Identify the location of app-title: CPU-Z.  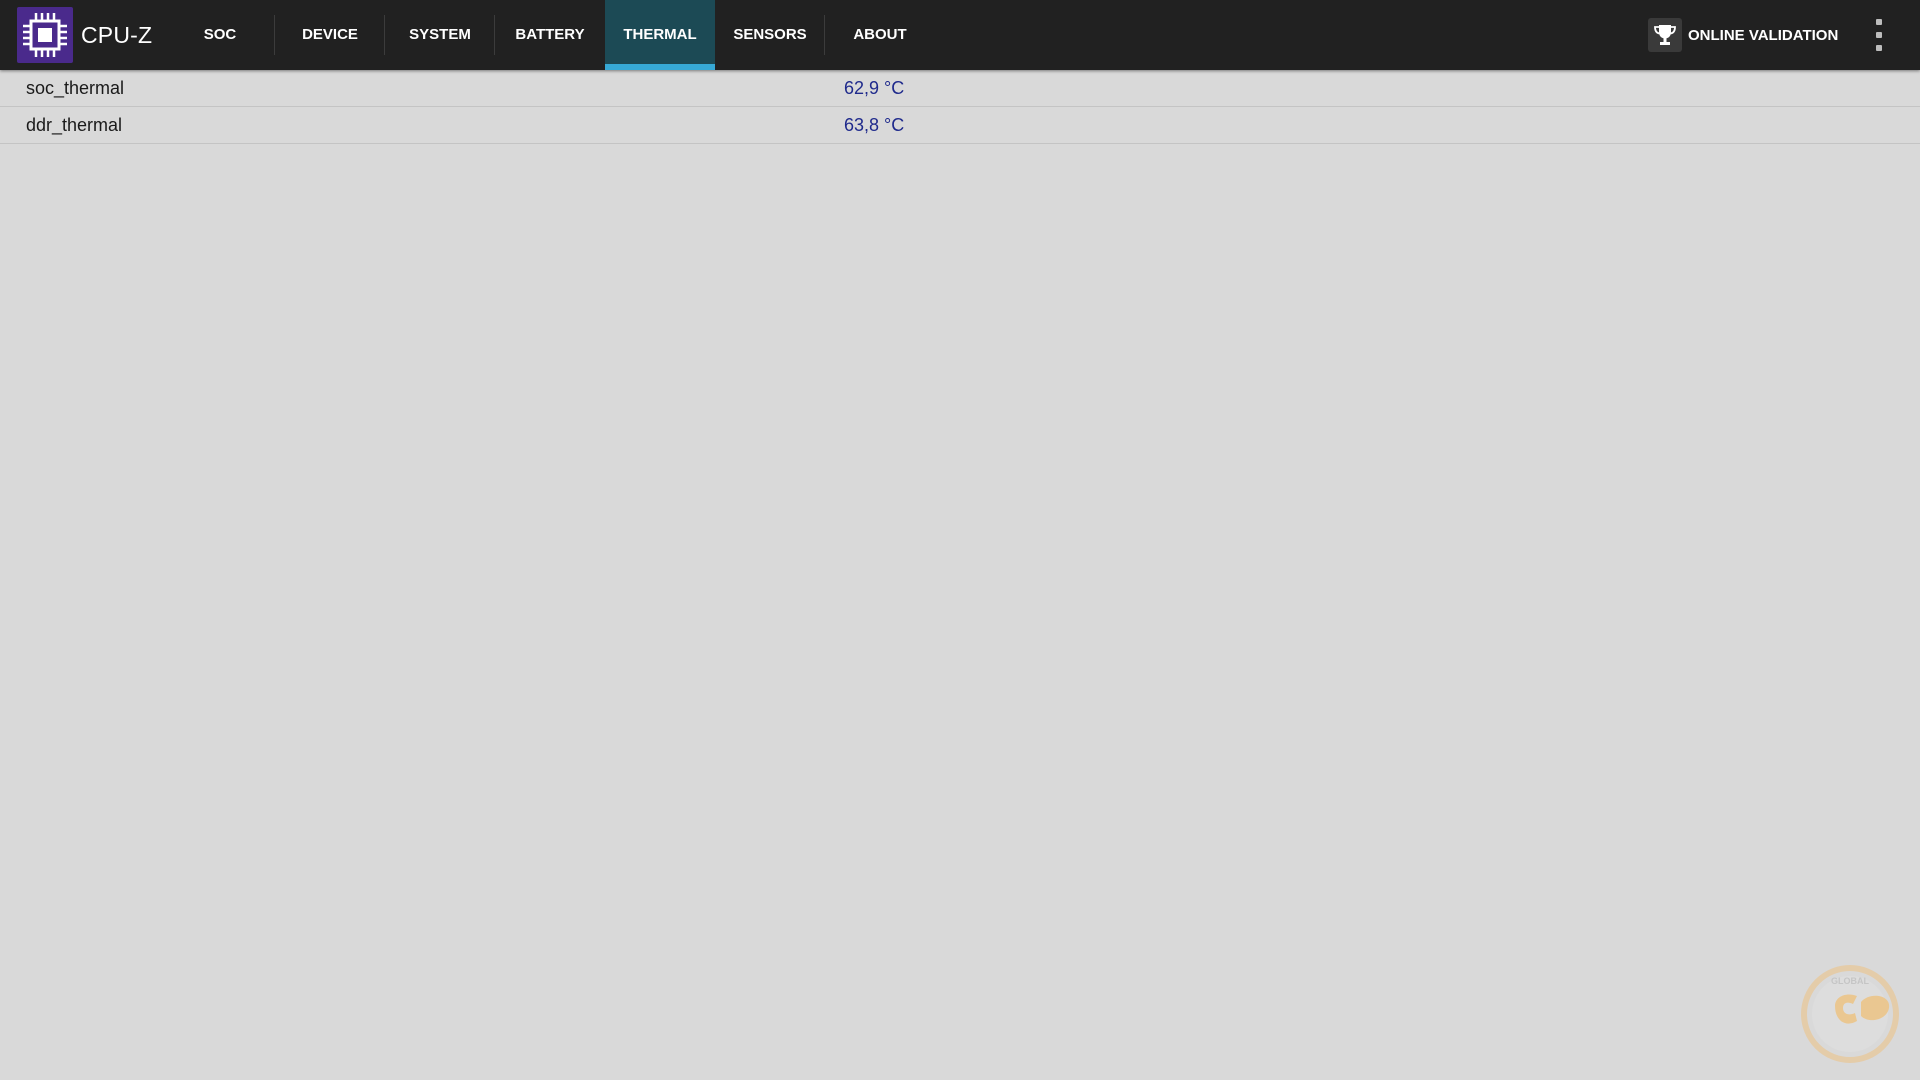
(117, 35).